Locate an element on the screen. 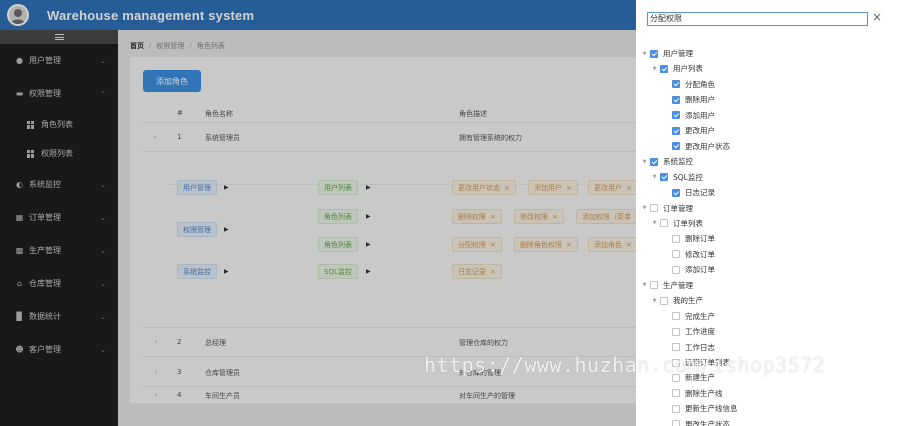  drawer-title: 分配权限 is located at coordinates (757, 19).